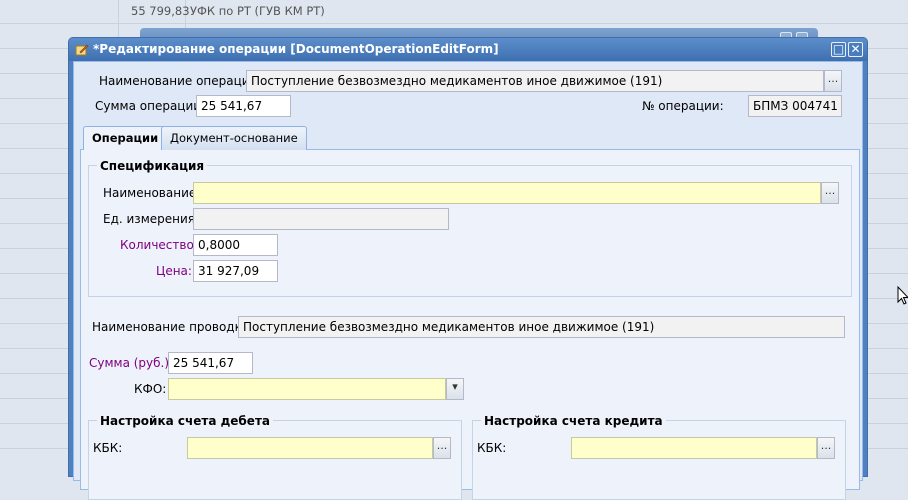 This screenshot has height=500, width=908. What do you see at coordinates (173, 327) in the screenshot?
I see `posting-name-label: Наименование проводки:` at bounding box center [173, 327].